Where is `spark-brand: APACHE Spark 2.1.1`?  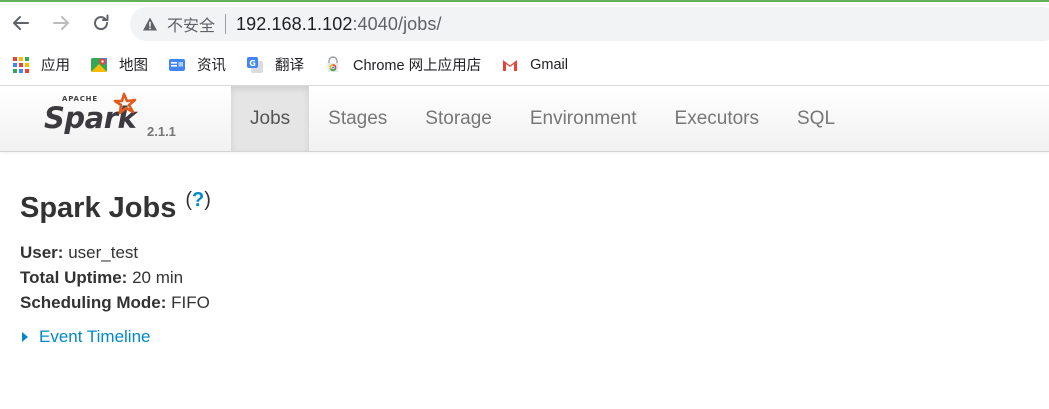 spark-brand: APACHE Spark 2.1.1 is located at coordinates (115, 118).